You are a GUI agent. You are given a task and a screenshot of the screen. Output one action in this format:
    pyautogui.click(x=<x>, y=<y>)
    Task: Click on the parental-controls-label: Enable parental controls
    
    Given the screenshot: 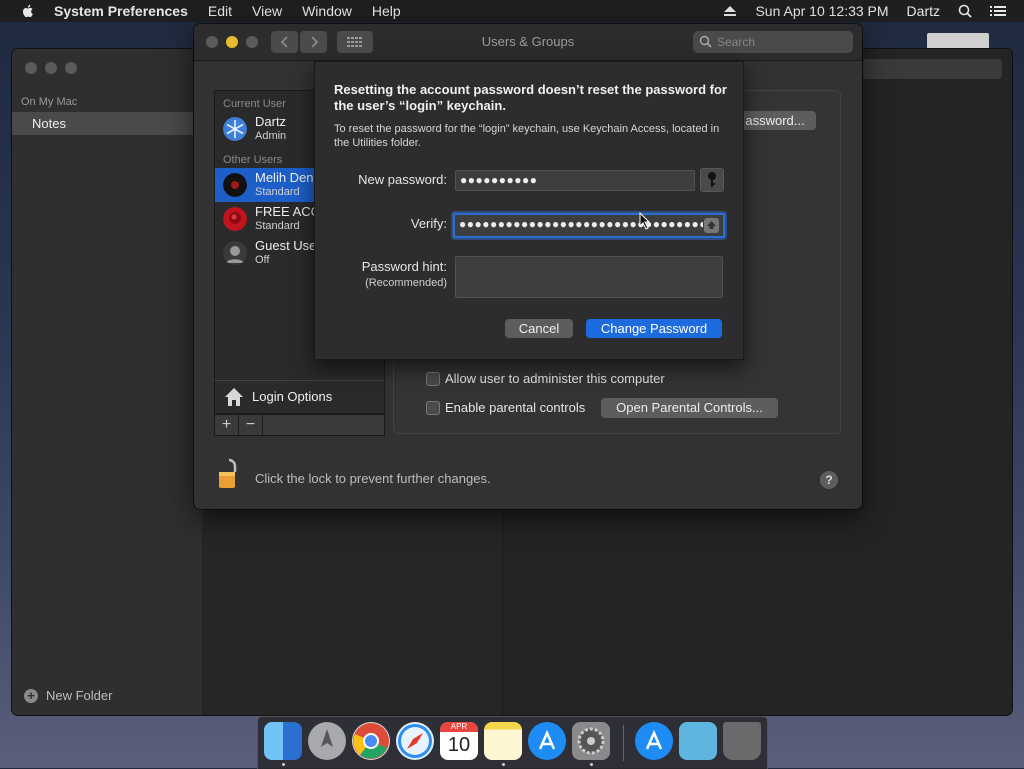 What is the action you would take?
    pyautogui.click(x=515, y=407)
    